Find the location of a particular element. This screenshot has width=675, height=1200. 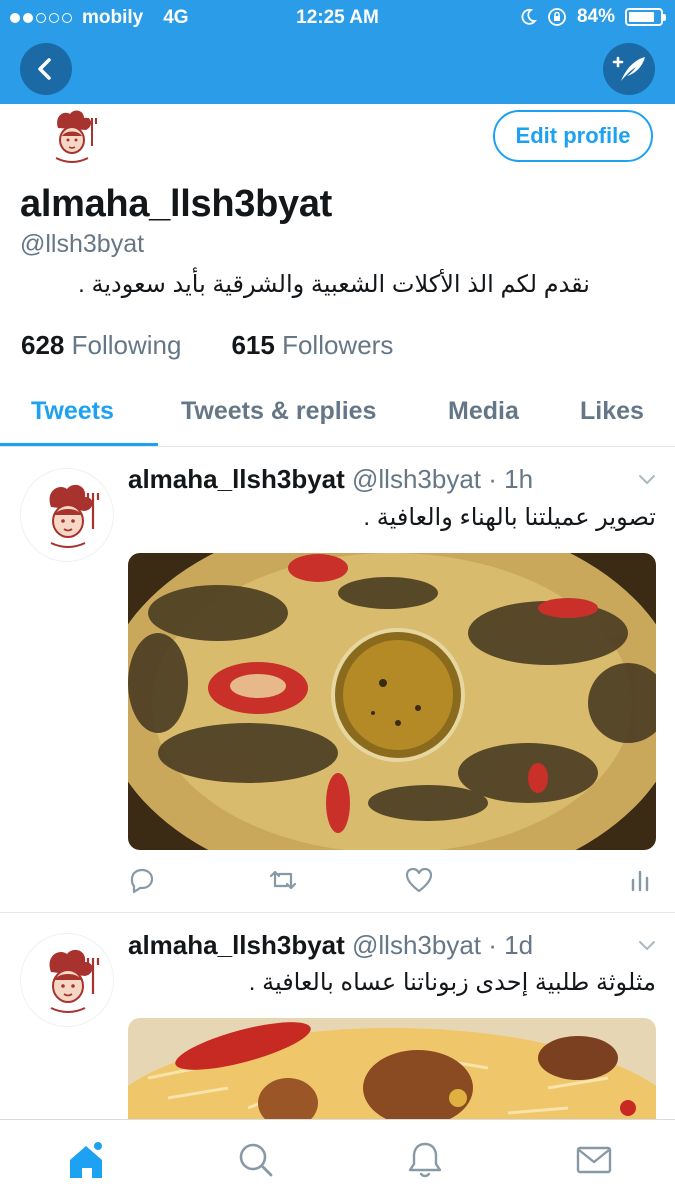

retweet-button is located at coordinates (283, 882).